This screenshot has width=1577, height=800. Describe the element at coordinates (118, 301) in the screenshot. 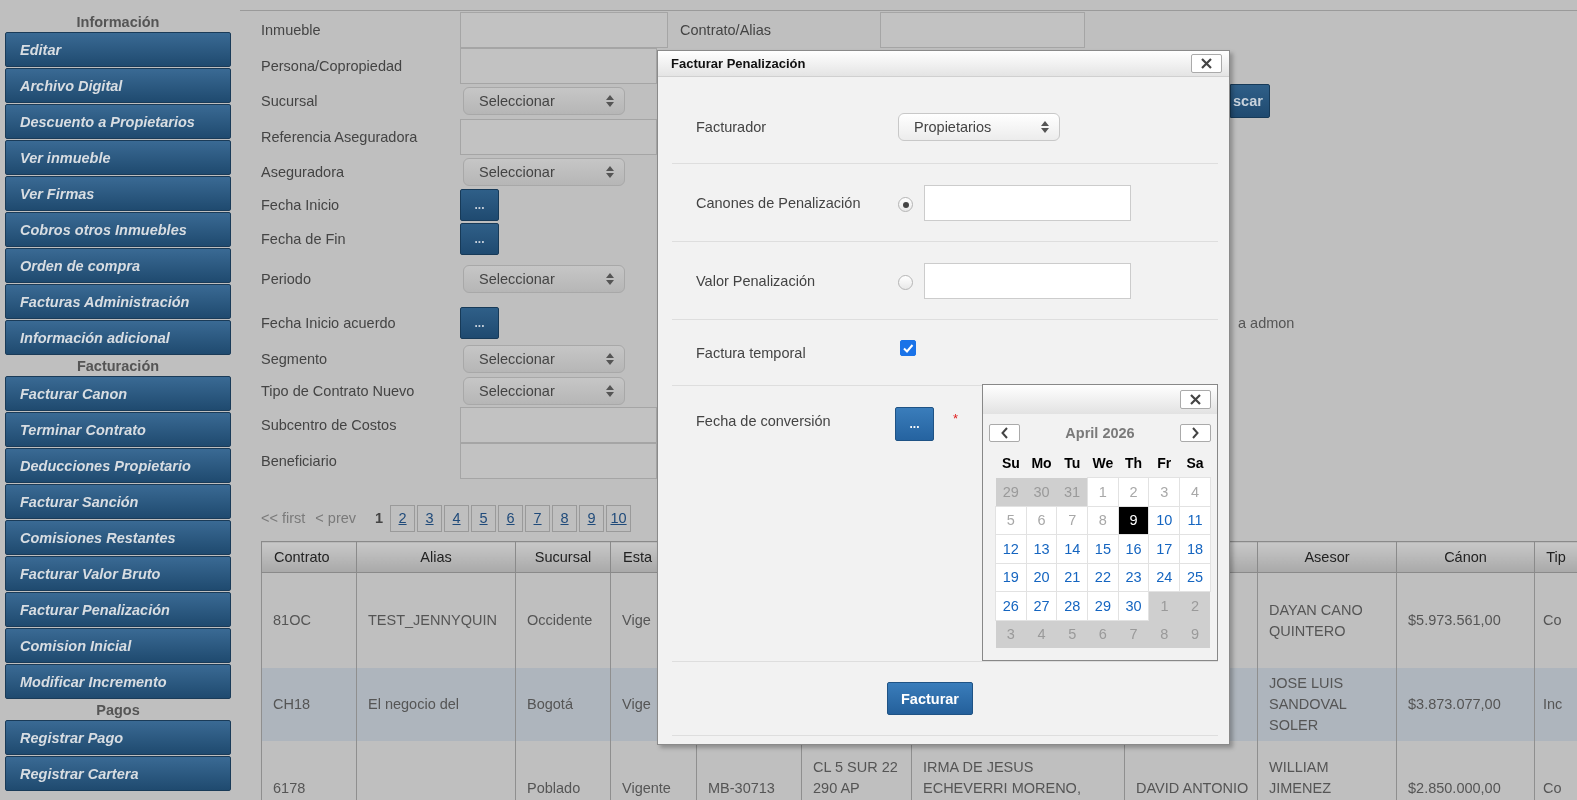

I see `menu-button: Facturas Administración` at that location.